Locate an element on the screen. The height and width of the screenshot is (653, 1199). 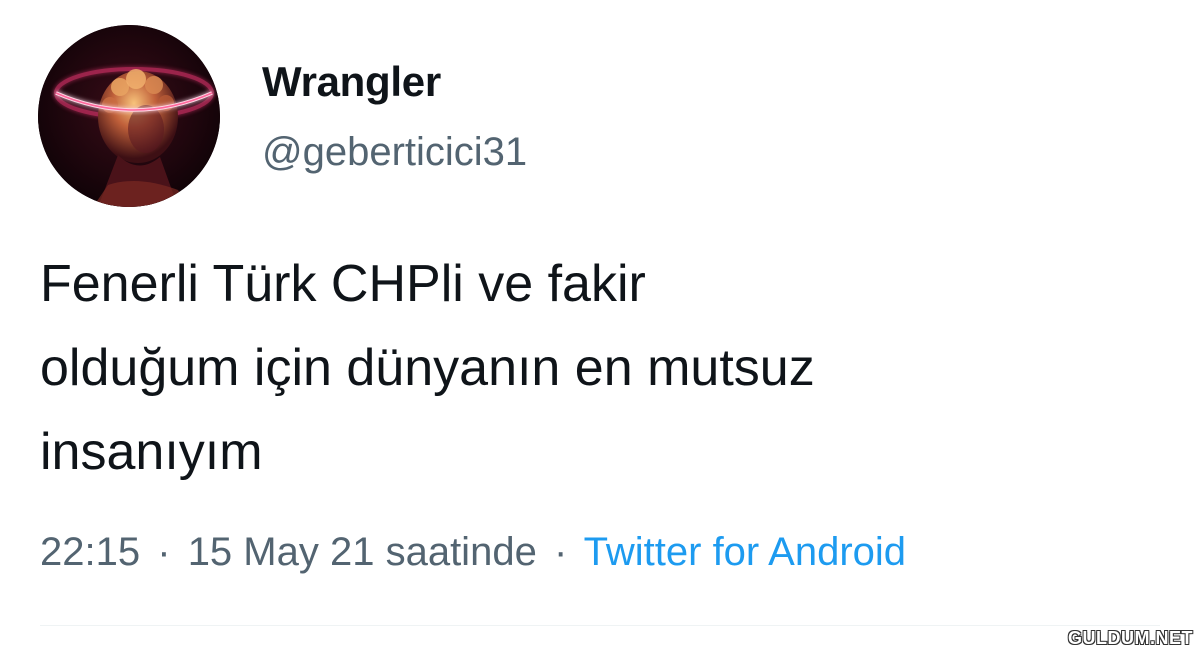
tweet-date: 15 May 21 saatinde is located at coordinates (362, 552).